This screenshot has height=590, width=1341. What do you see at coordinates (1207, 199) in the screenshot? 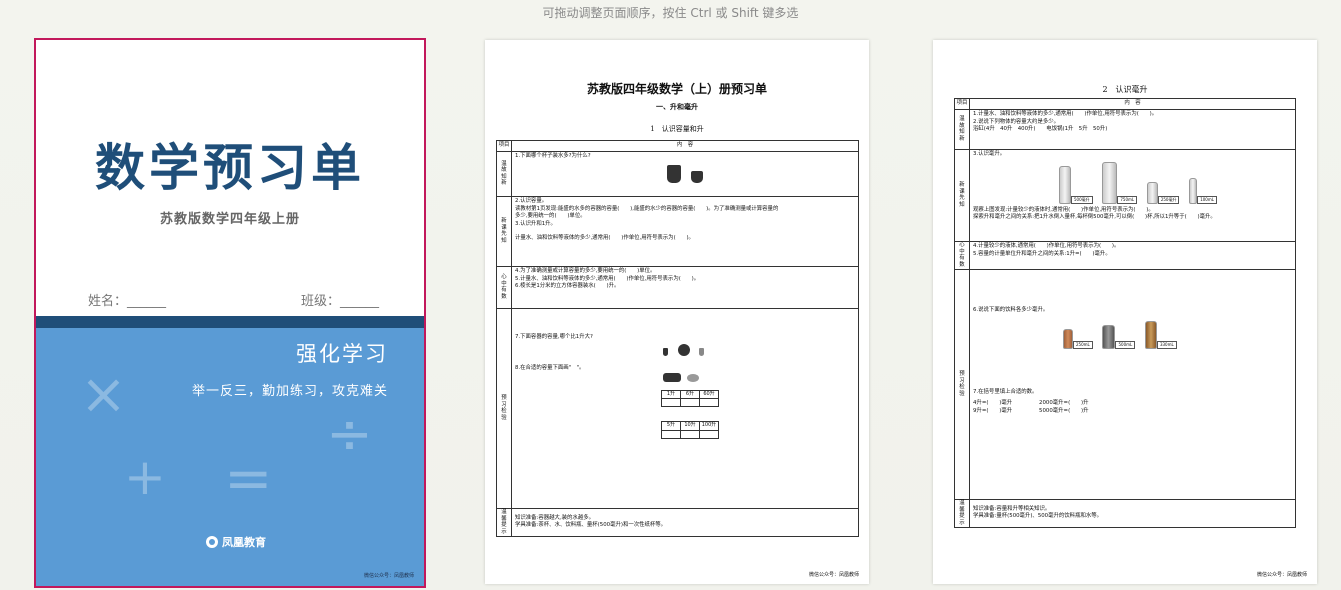
I see `capacity-tag: 100mL` at bounding box center [1207, 199].